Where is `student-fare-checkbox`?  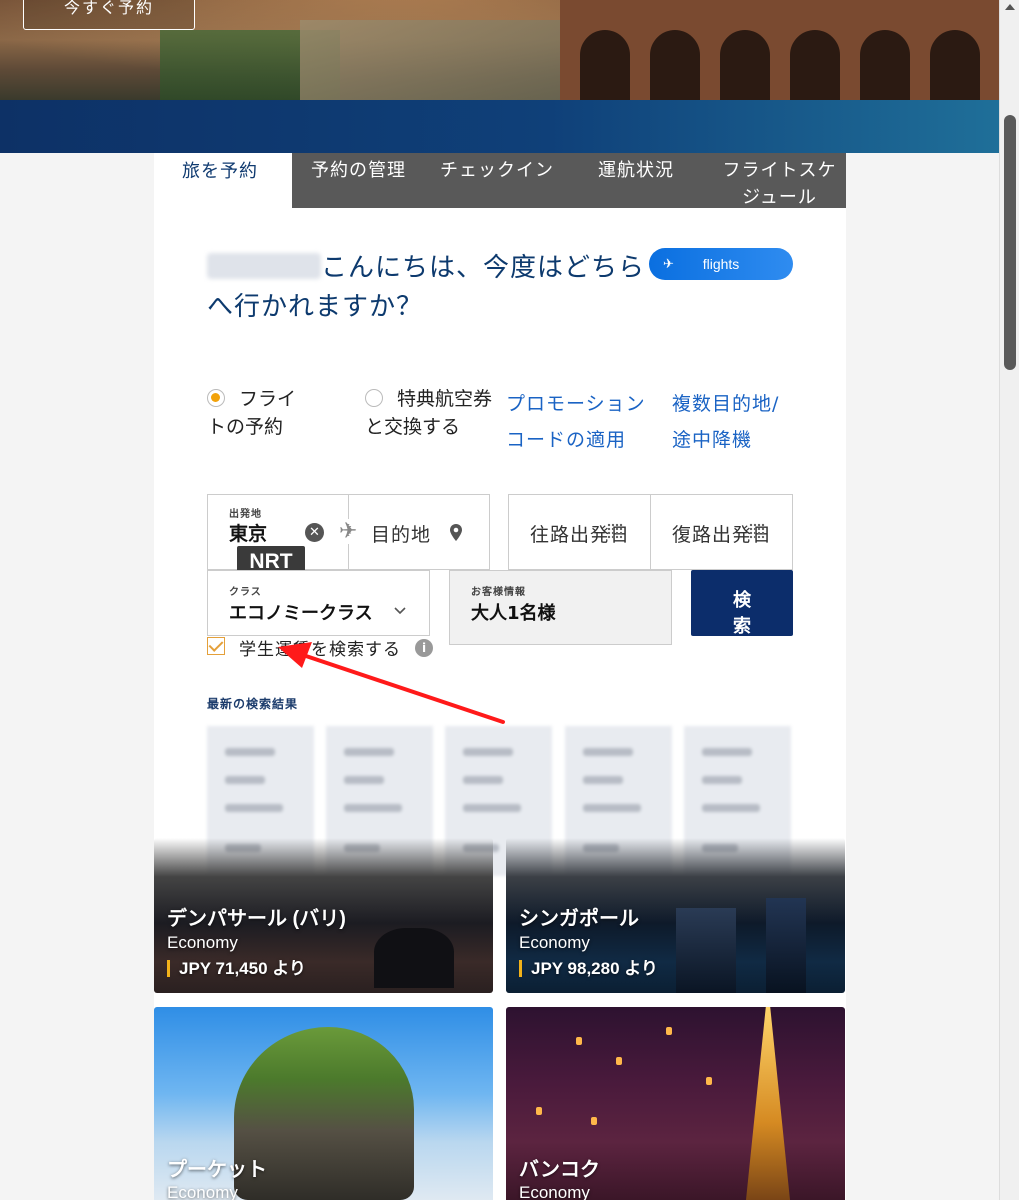 student-fare-checkbox is located at coordinates (216, 646).